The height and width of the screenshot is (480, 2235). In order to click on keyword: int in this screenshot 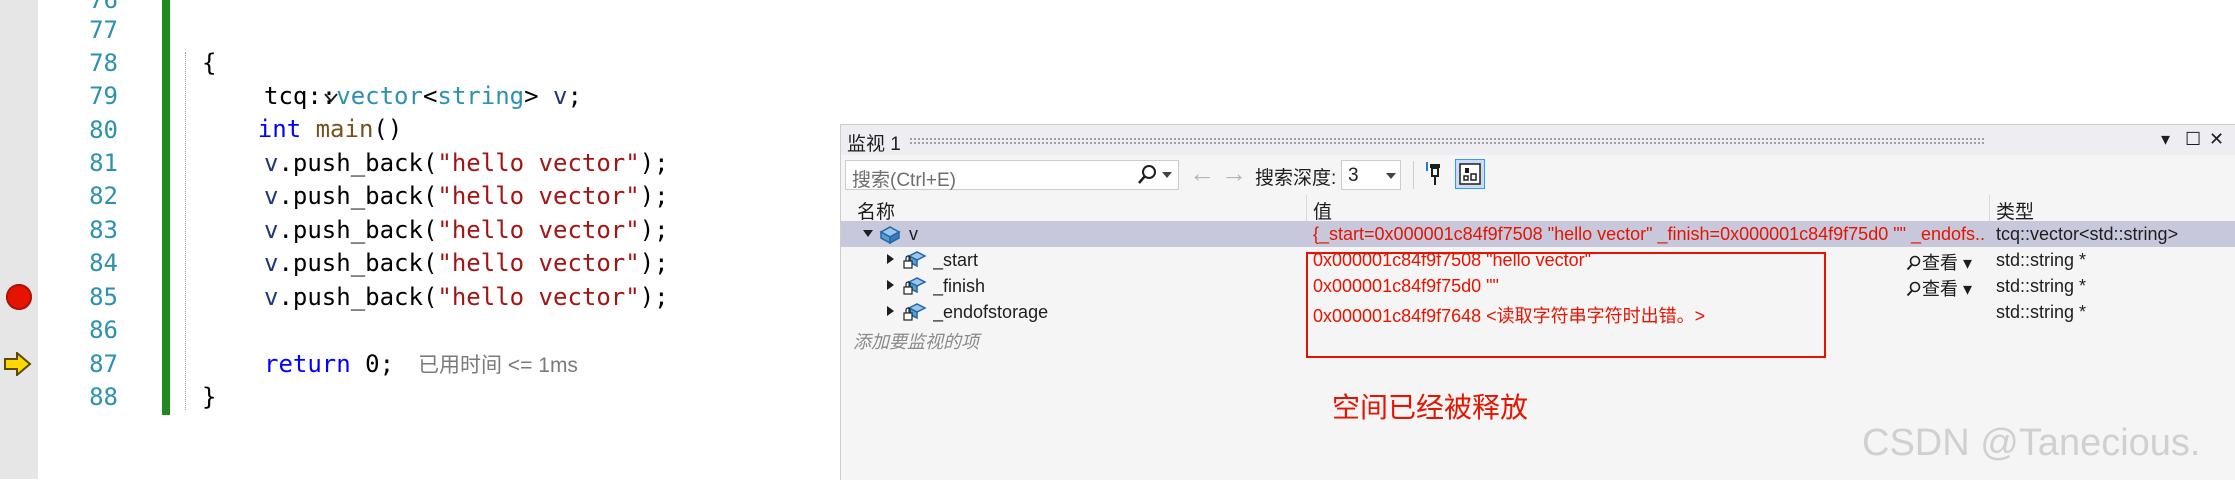, I will do `click(279, 129)`.